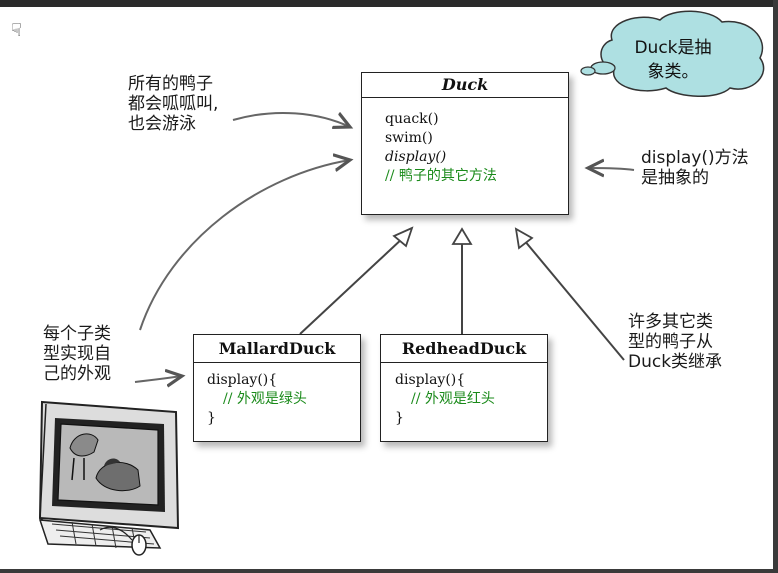 Image resolution: width=778 pixels, height=573 pixels. I want to click on class-duck-name: Duck, so click(465, 85).